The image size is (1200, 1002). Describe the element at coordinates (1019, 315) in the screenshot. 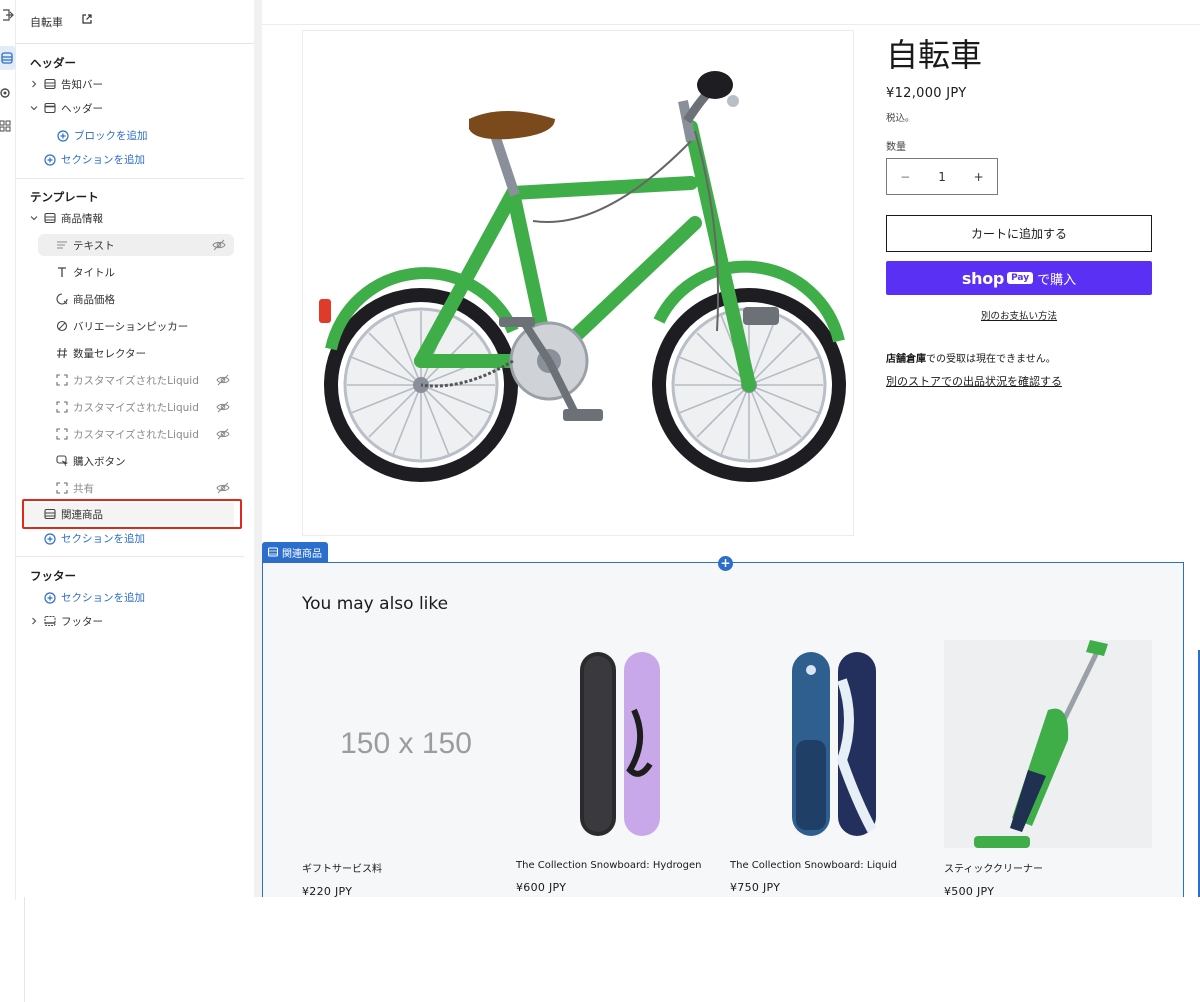

I see `more-payment-options-link: 別のお支払い方法` at that location.